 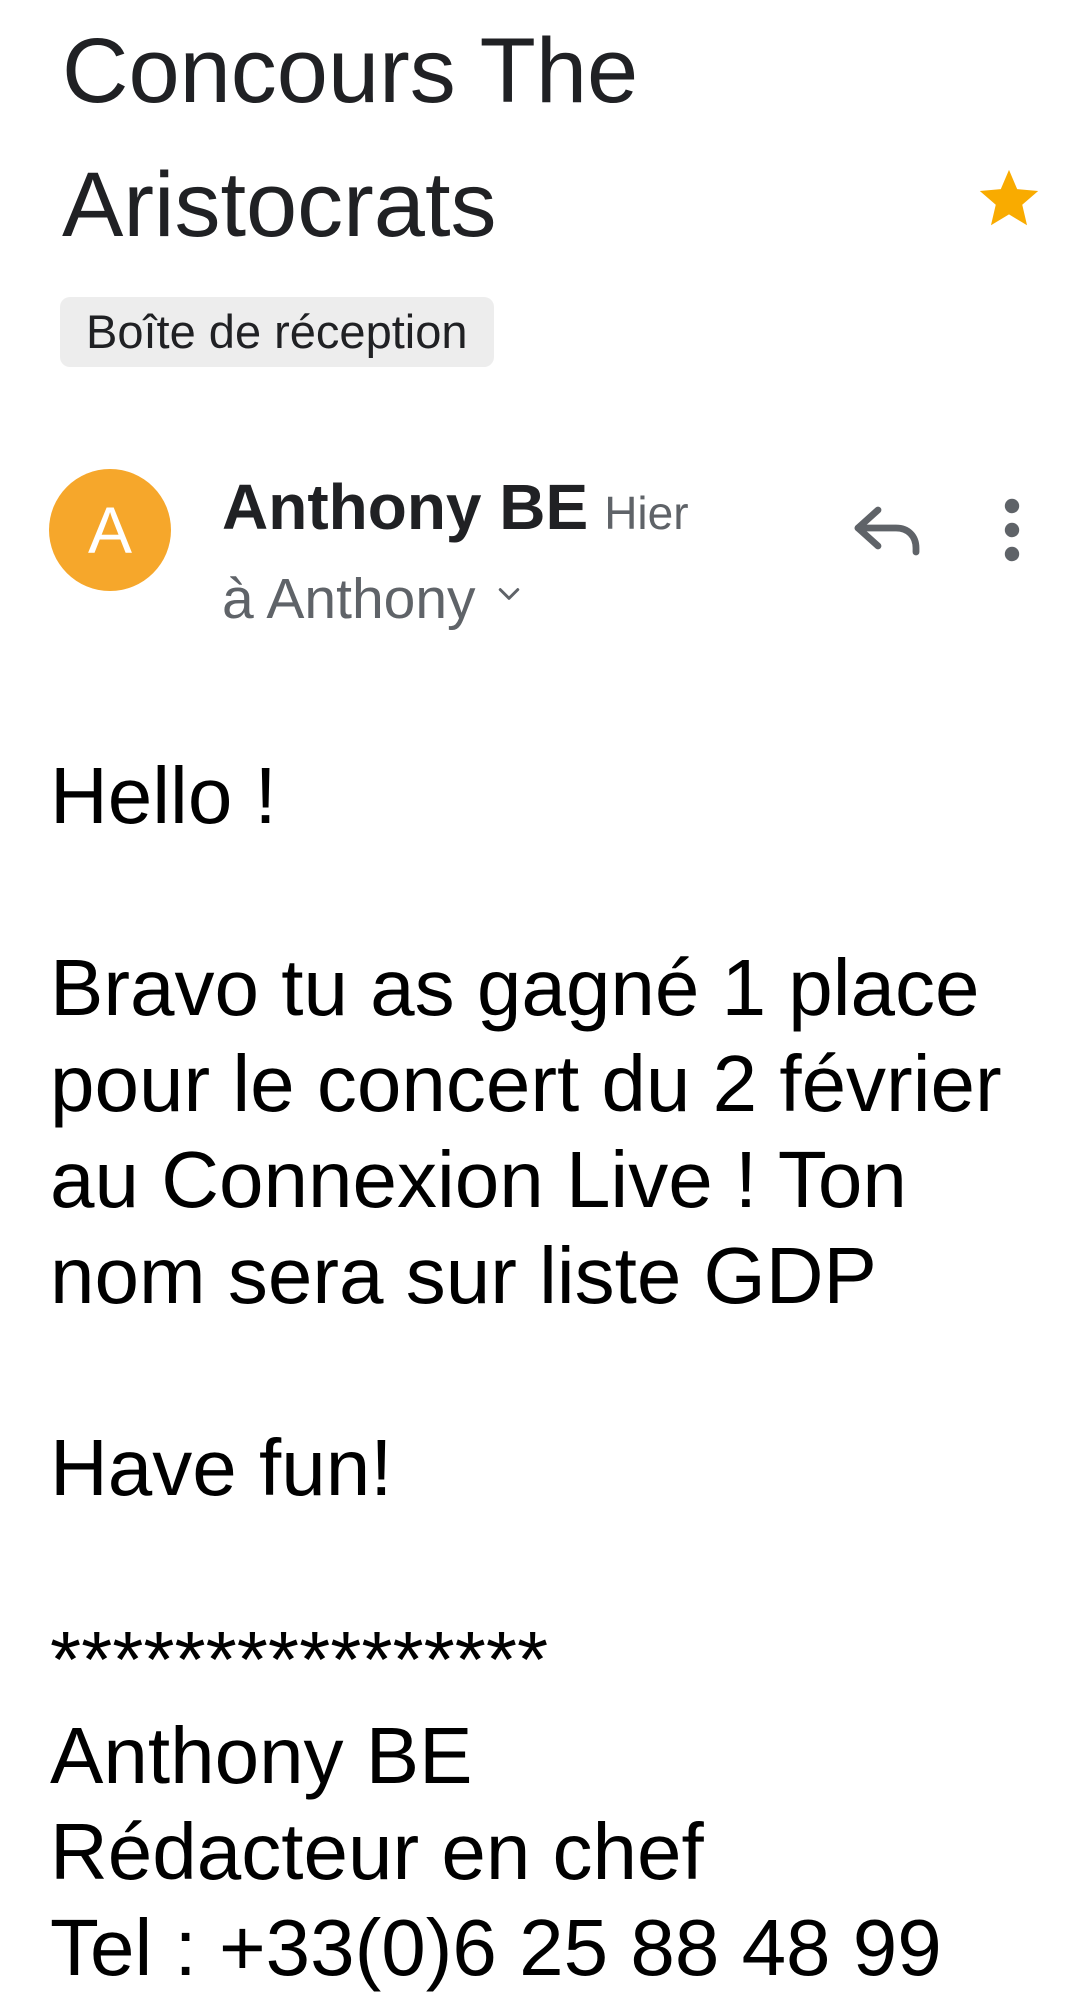 I want to click on avatar: A, so click(x=110, y=530).